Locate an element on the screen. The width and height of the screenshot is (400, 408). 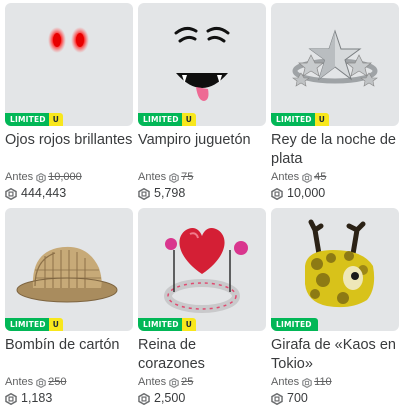
item-thumbnail: LIMITED is located at coordinates (335, 269).